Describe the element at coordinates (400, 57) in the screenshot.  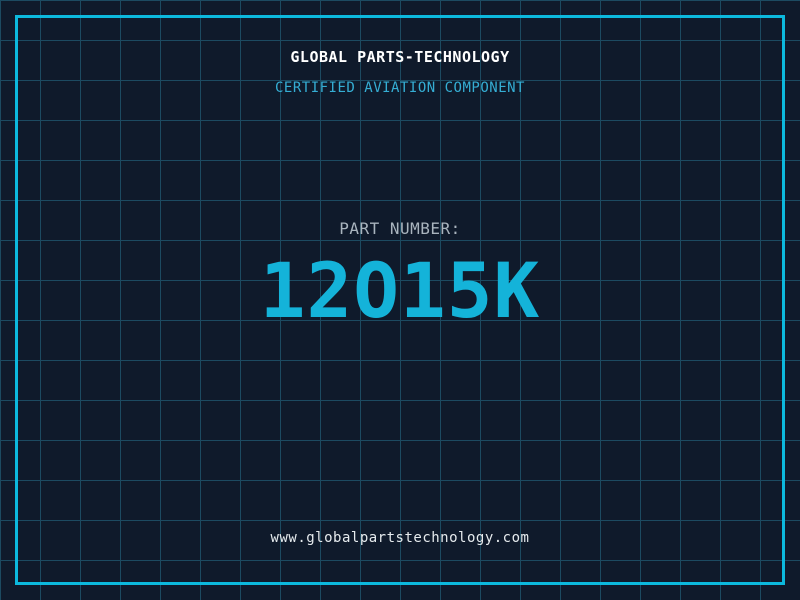
I see `company-title: GLOBAL PARTS-TECHNOLOGY` at that location.